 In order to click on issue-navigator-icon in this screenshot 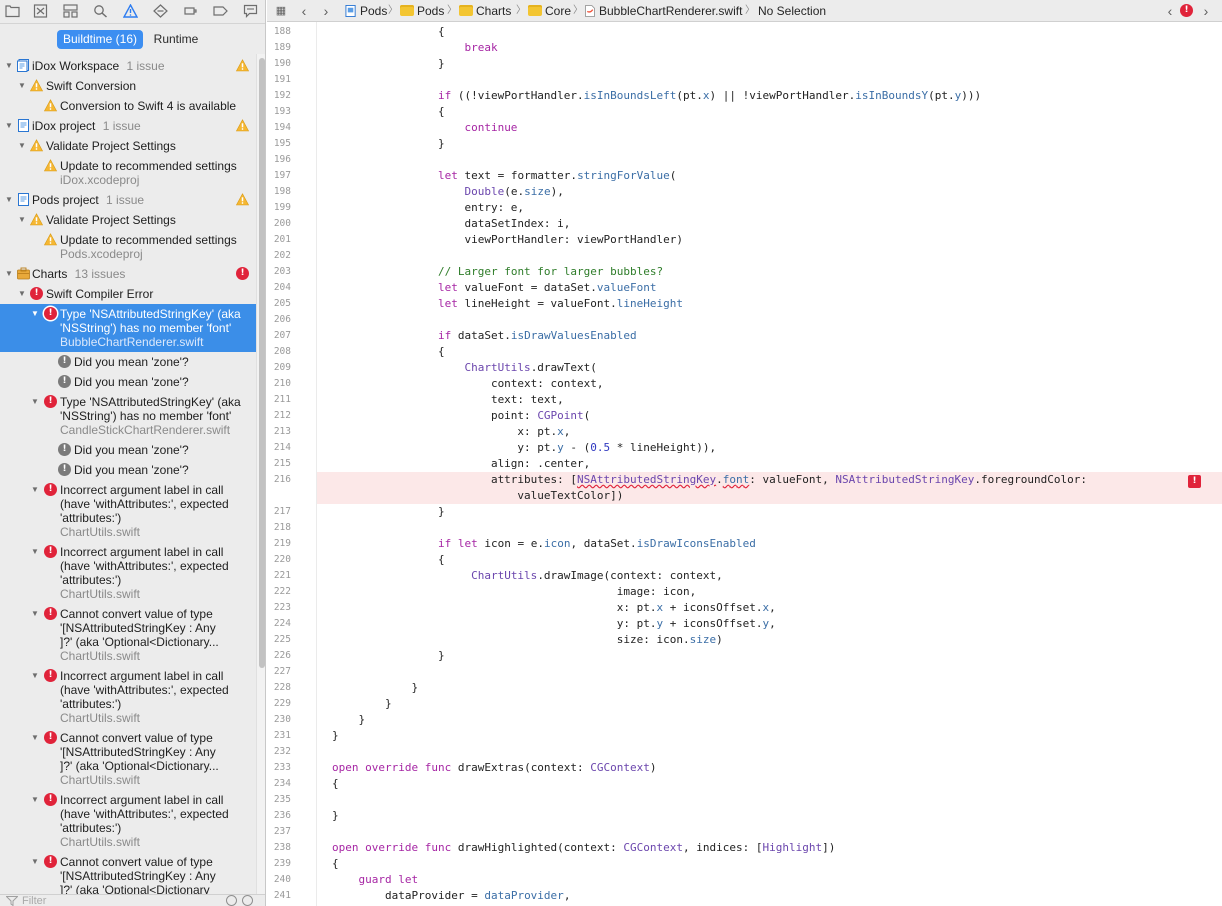, I will do `click(130, 11)`.